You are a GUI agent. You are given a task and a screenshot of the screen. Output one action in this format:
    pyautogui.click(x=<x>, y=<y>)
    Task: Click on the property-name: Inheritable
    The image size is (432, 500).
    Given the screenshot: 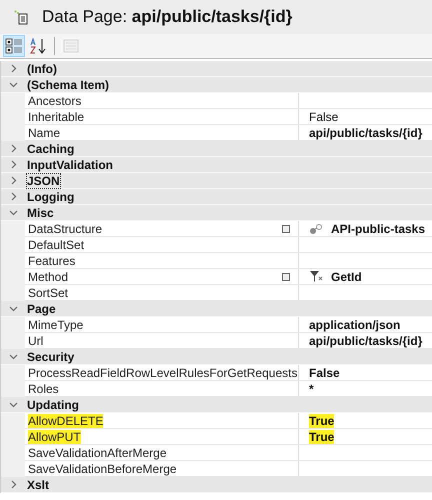 What is the action you would take?
    pyautogui.click(x=56, y=117)
    